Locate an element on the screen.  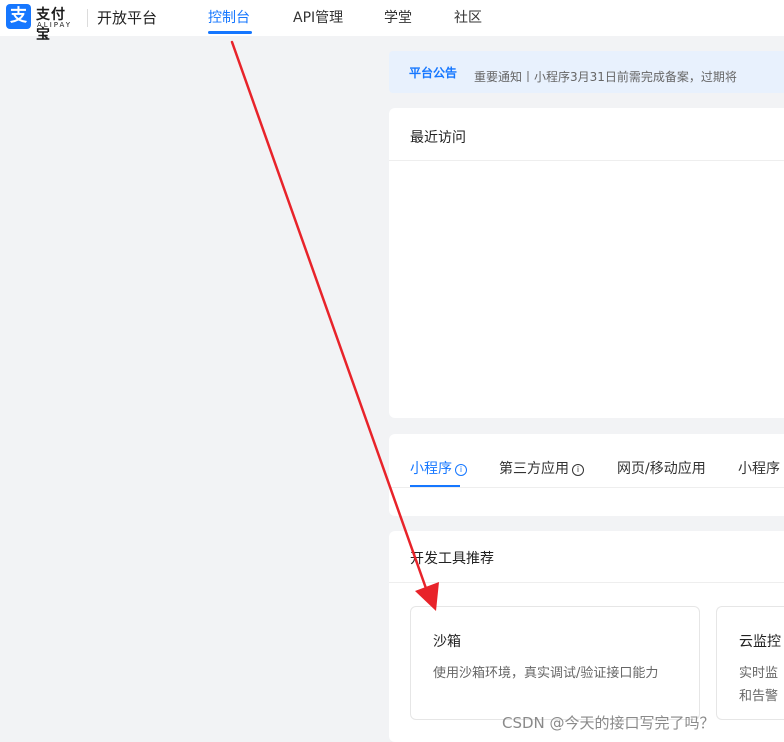
notice-label: 平台公告 is located at coordinates (433, 73).